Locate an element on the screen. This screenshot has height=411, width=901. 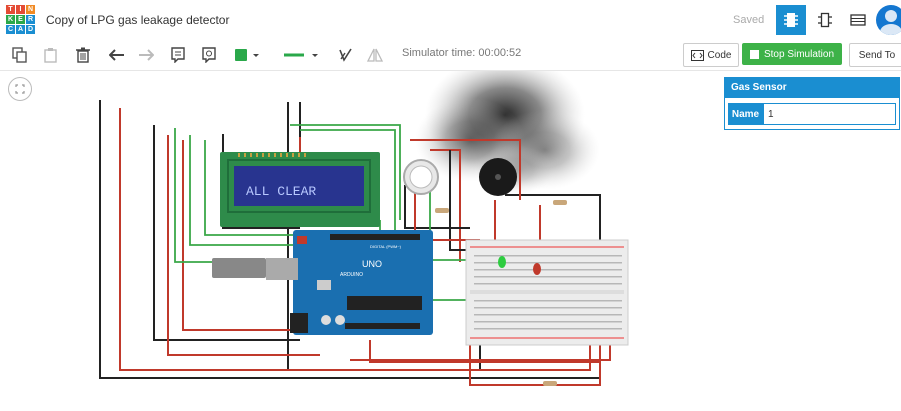
delete-button is located at coordinates (83, 55).